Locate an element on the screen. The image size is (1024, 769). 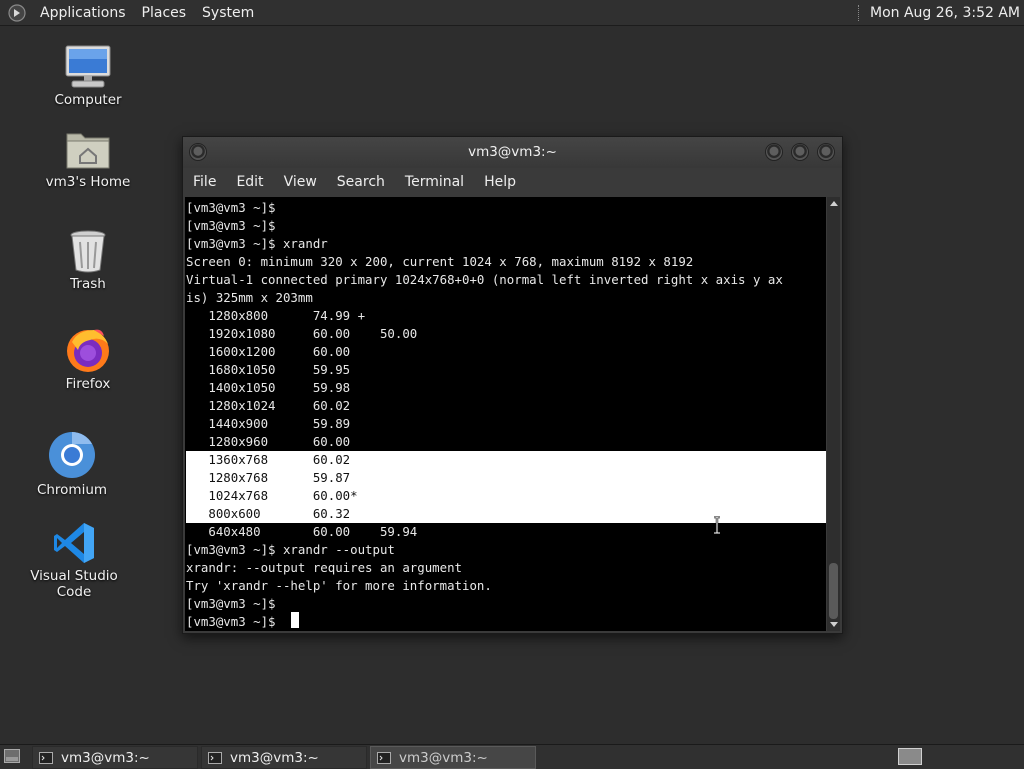
menu-search: Search is located at coordinates (361, 182).